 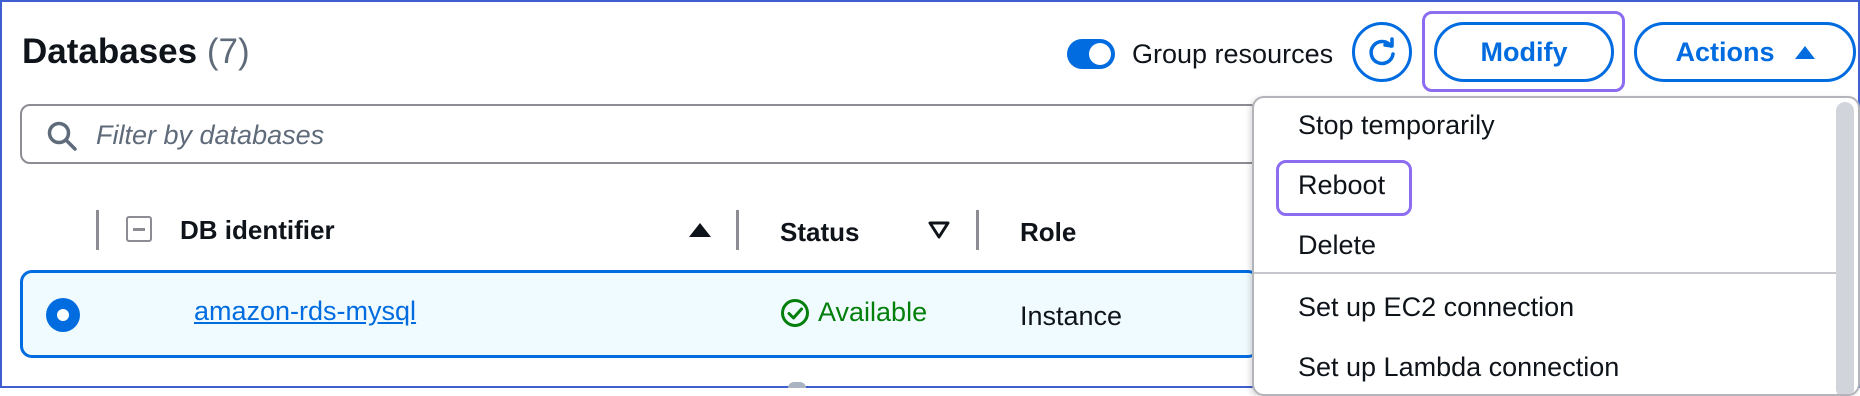 What do you see at coordinates (1071, 316) in the screenshot?
I see `role-cell: Instance` at bounding box center [1071, 316].